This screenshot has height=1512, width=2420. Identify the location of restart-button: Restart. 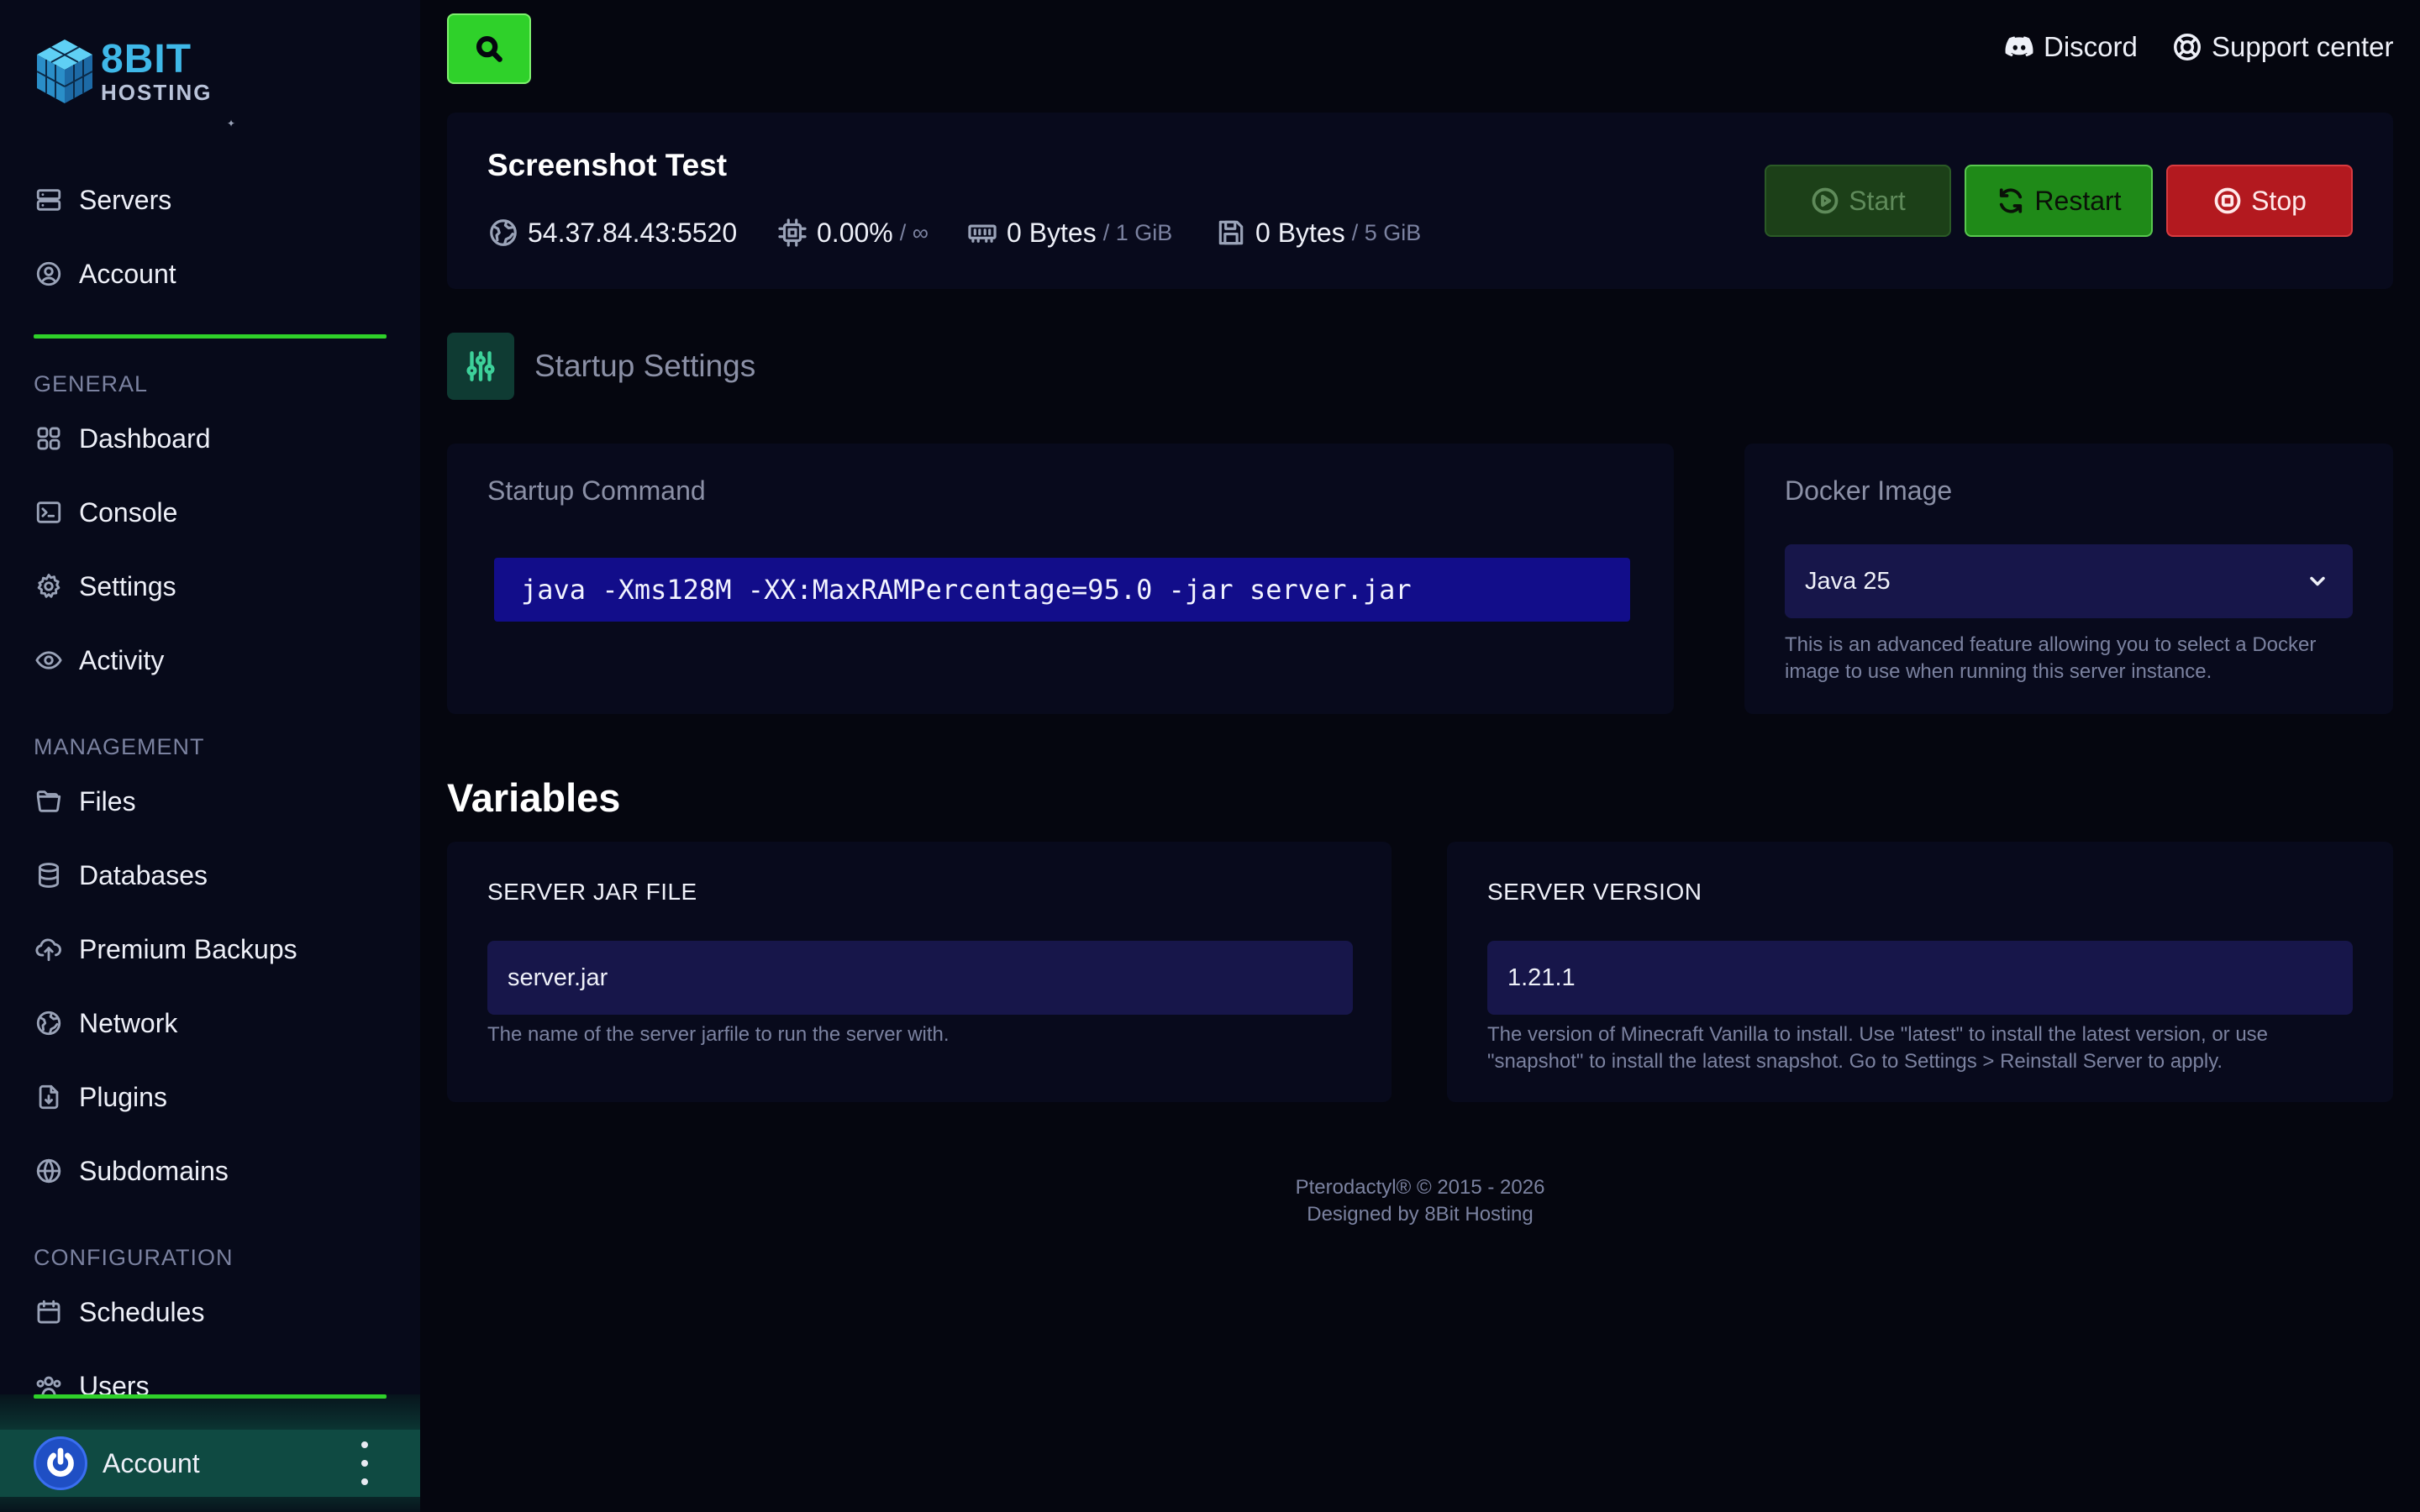
(2059, 201).